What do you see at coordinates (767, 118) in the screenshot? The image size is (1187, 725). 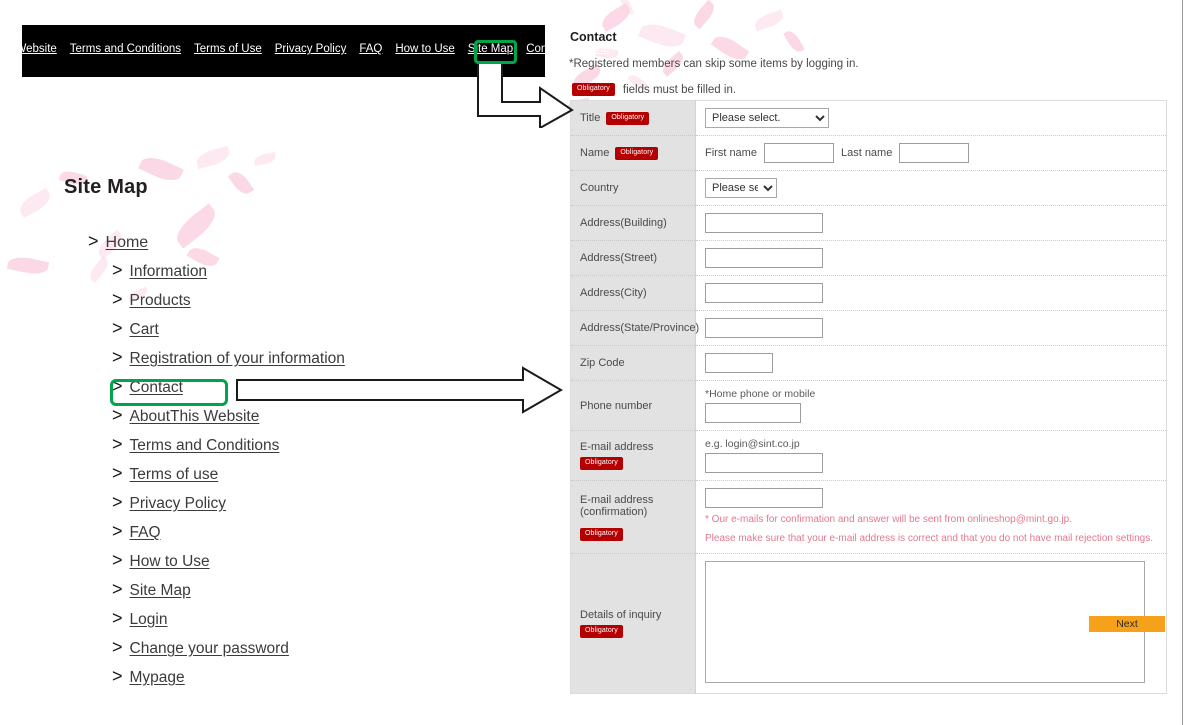 I see `title-select: Please select.` at bounding box center [767, 118].